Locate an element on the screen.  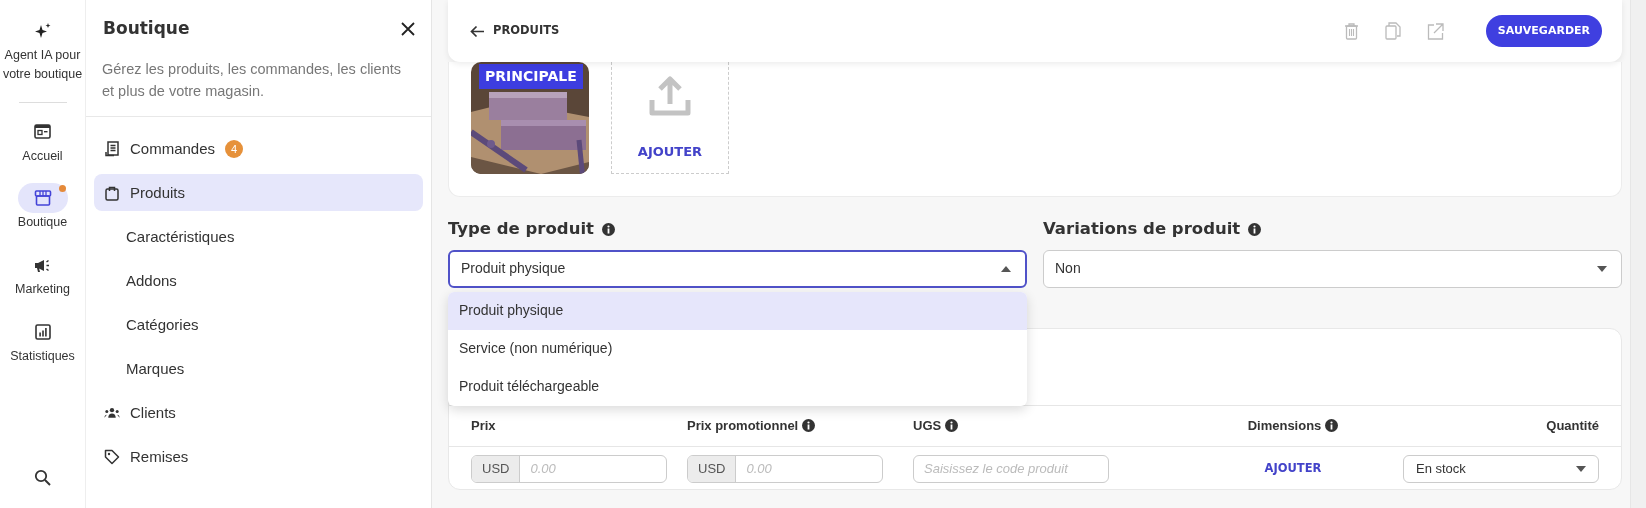
bag-icon is located at coordinates (112, 192).